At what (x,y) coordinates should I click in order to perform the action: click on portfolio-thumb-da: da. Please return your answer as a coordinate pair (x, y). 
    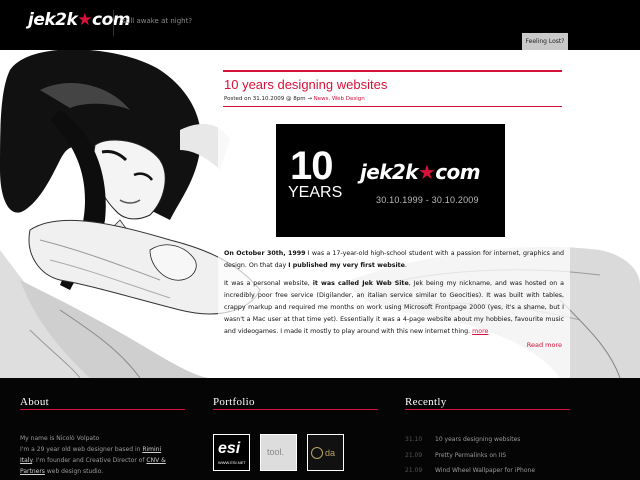
    Looking at the image, I should click on (325, 452).